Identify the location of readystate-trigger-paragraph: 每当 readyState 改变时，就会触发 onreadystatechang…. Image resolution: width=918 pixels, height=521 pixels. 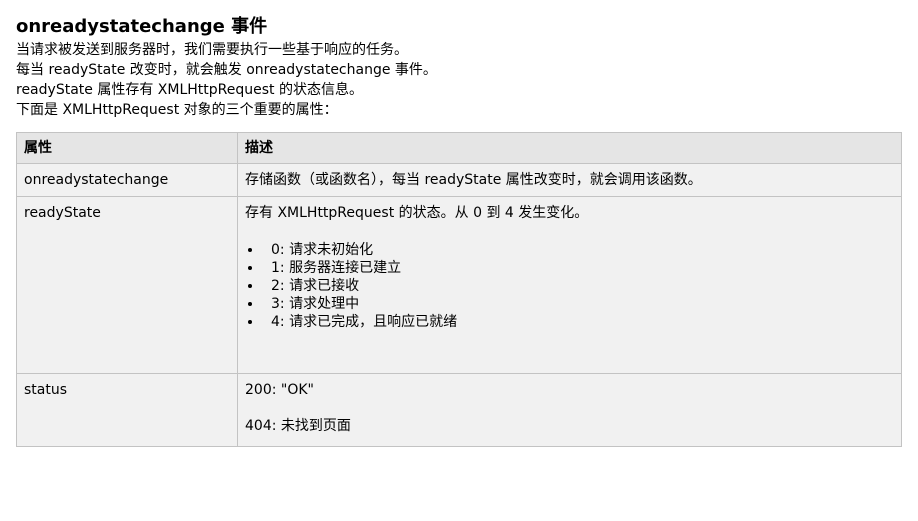
(226, 70).